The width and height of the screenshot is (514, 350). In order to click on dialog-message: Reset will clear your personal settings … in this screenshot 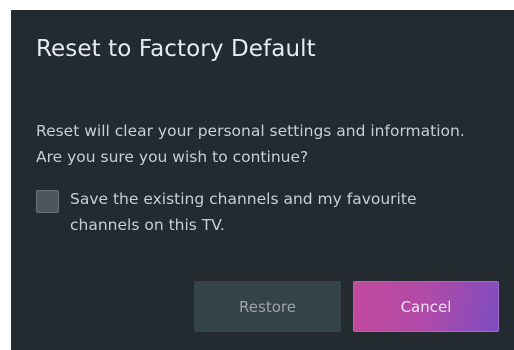, I will do `click(271, 144)`.